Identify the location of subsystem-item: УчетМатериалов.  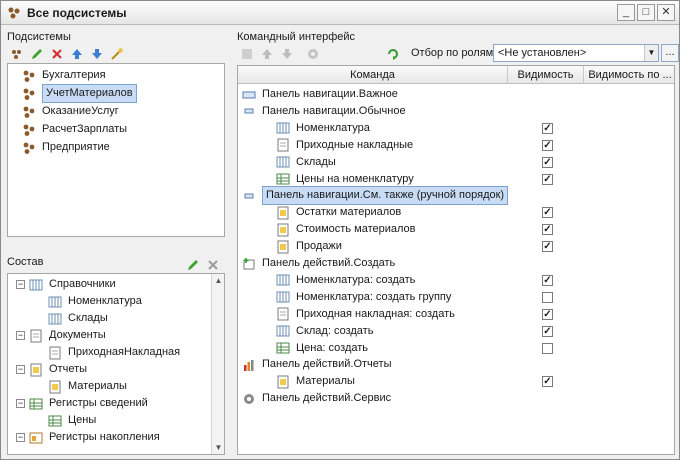
(79, 93).